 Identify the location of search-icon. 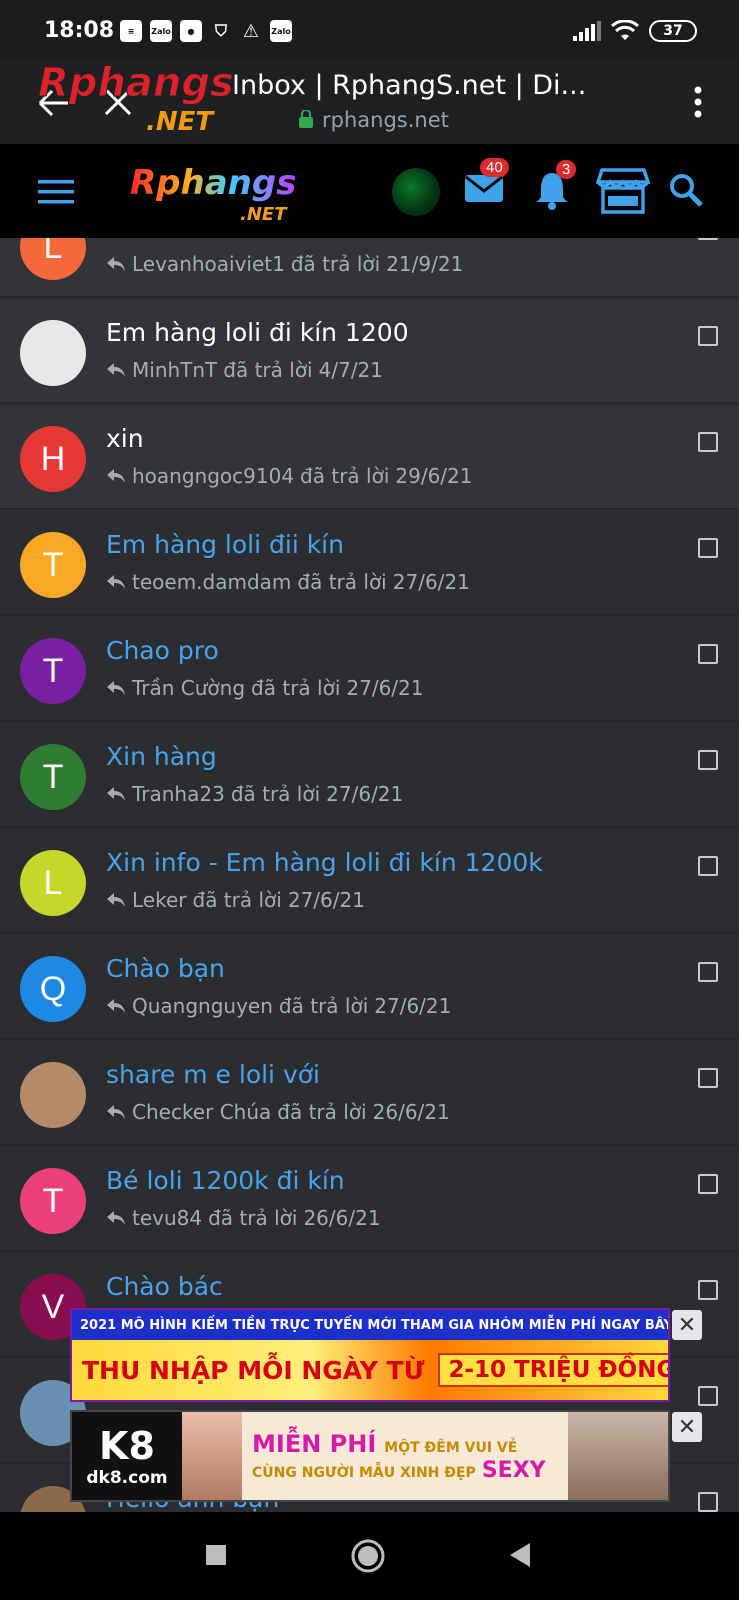
(686, 190).